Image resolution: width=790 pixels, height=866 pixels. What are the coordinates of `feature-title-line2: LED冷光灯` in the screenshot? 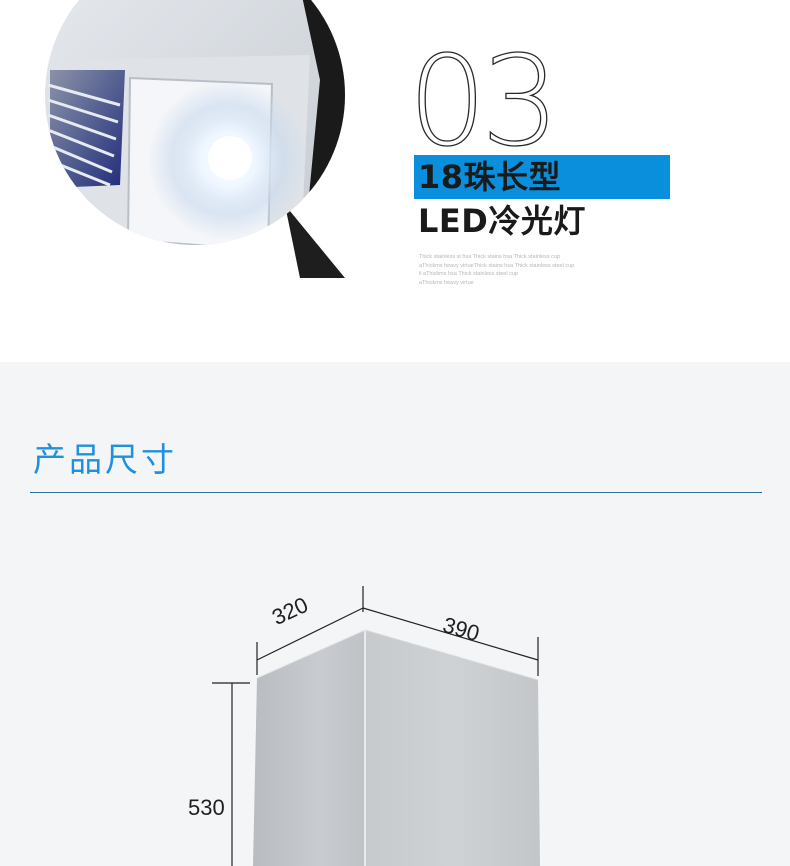 It's located at (502, 221).